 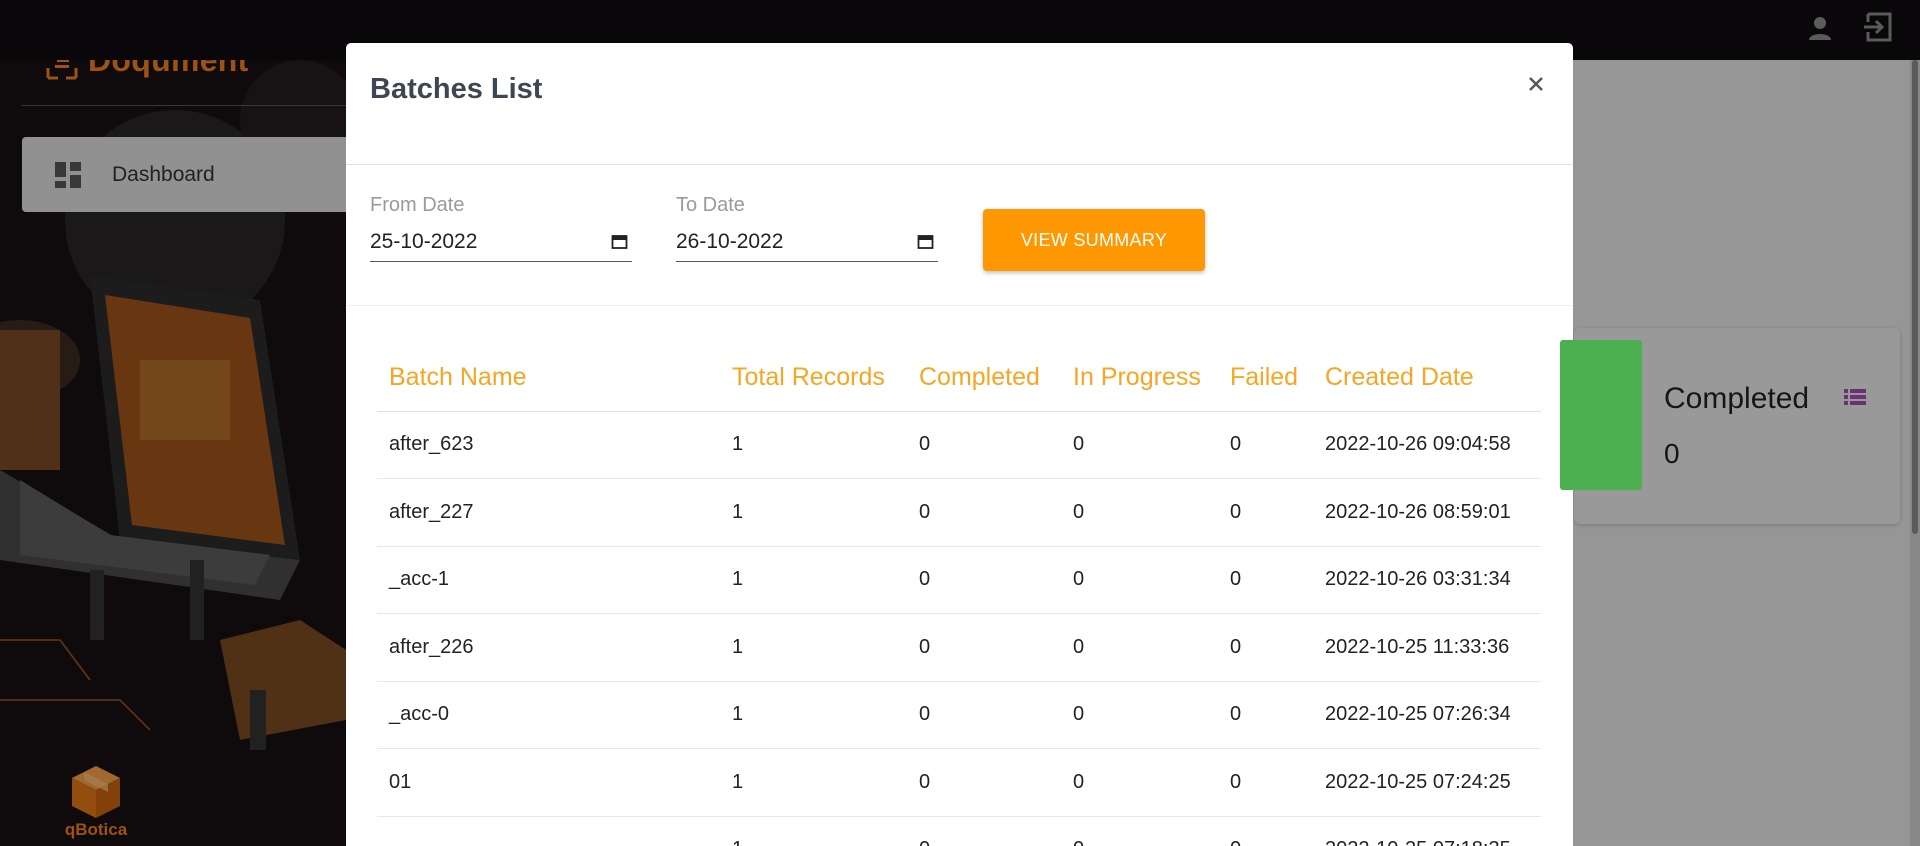 What do you see at coordinates (959, 236) in the screenshot?
I see `date-filters: From Date 25-10-2022 To Date 26-10-2022` at bounding box center [959, 236].